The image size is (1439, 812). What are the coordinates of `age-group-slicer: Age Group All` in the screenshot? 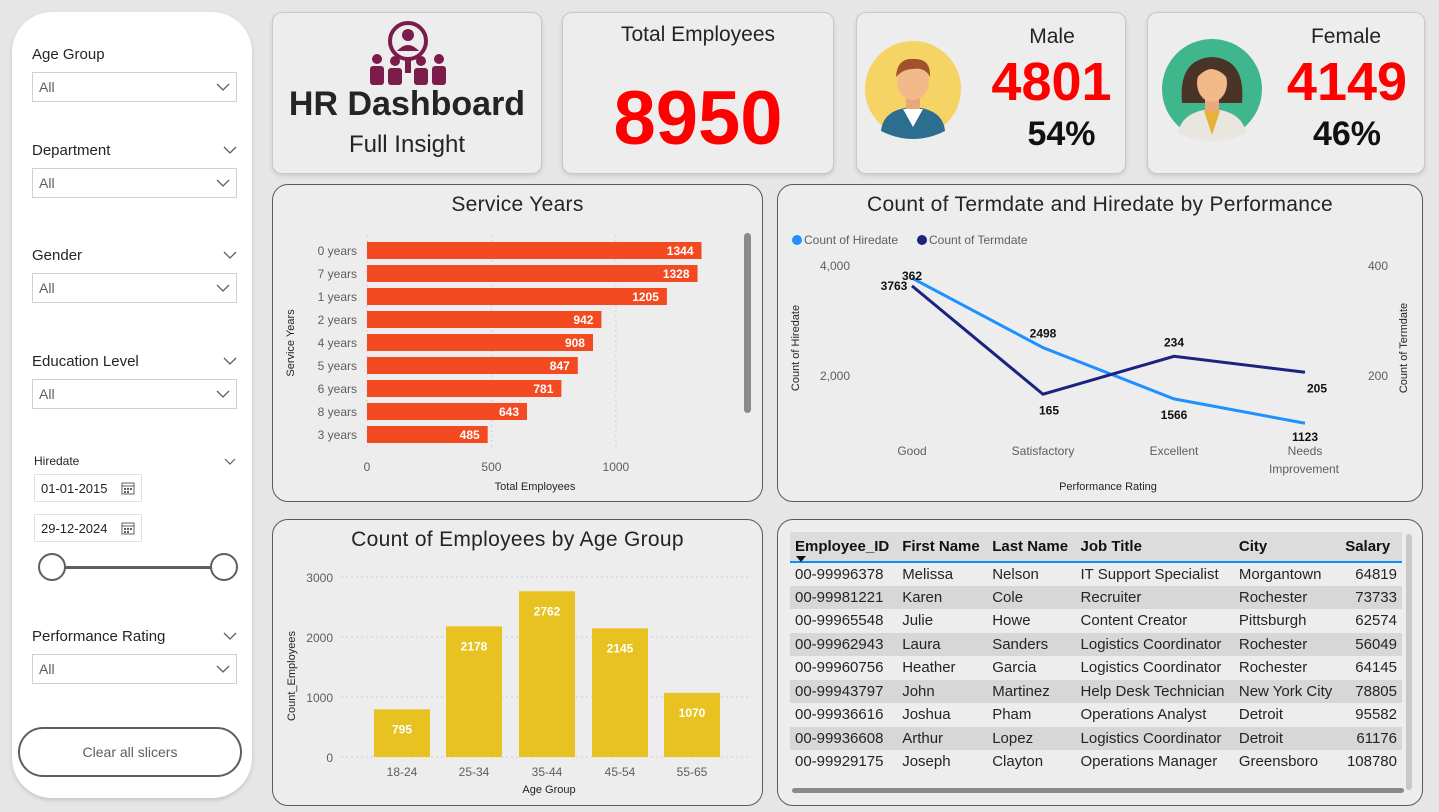 It's located at (134, 73).